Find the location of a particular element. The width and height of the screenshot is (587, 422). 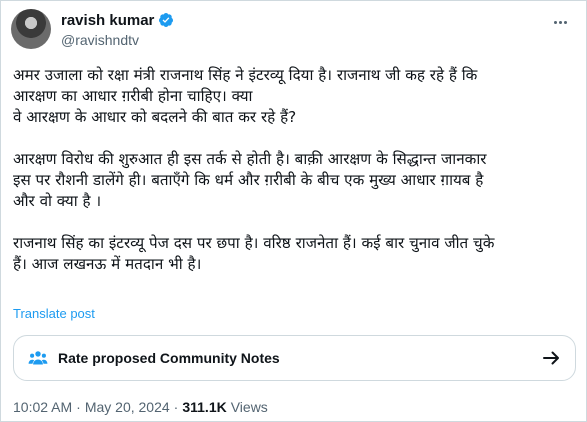

tweet-header: ravish kumar @ravishndtv is located at coordinates (291, 29).